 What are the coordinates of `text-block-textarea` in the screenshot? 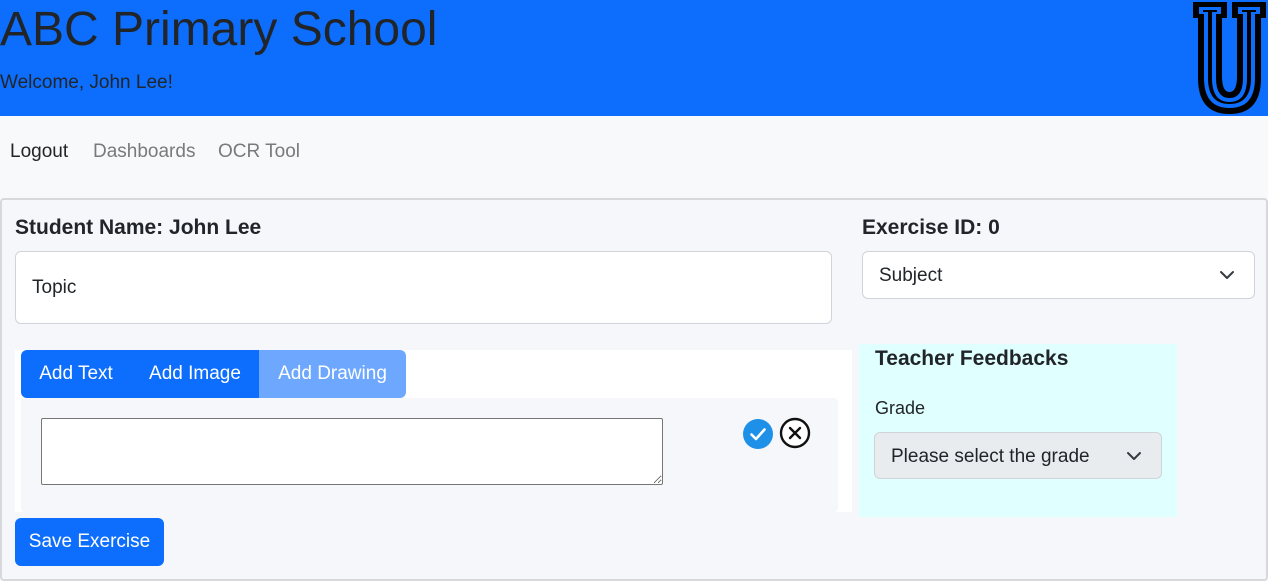 It's located at (352, 451).